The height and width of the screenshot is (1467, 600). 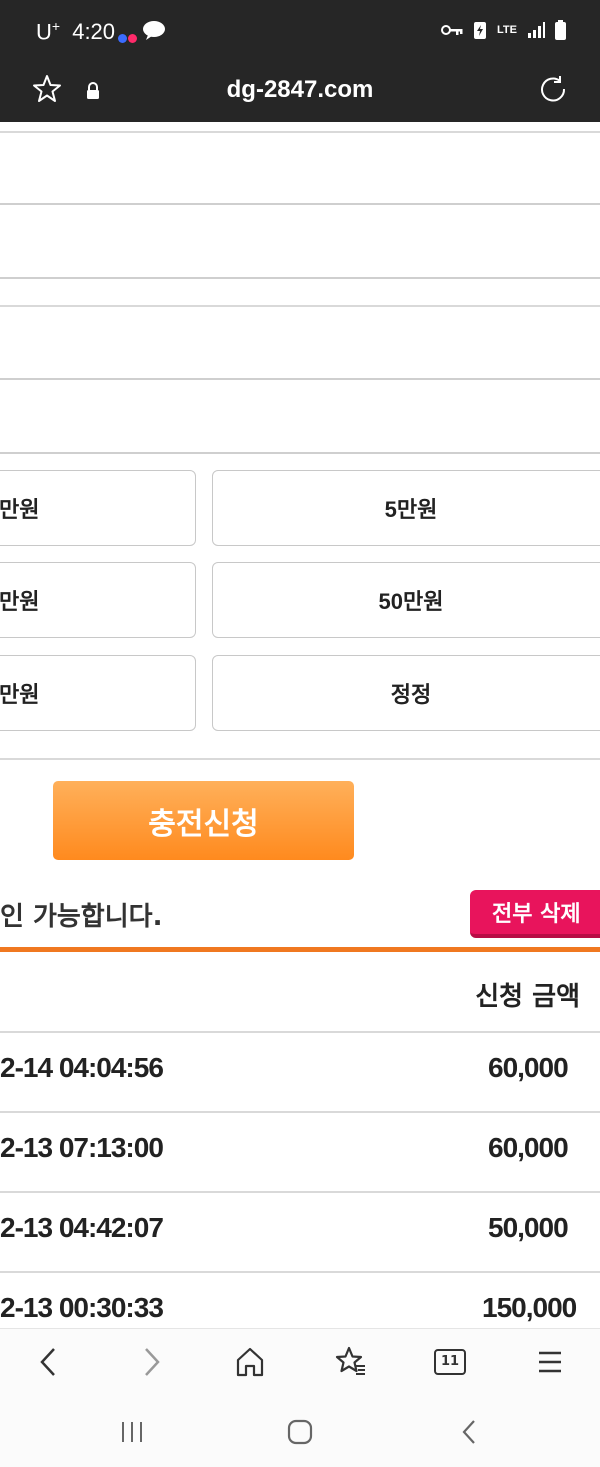 What do you see at coordinates (535, 914) in the screenshot?
I see `delete-all-button: 전부 삭제` at bounding box center [535, 914].